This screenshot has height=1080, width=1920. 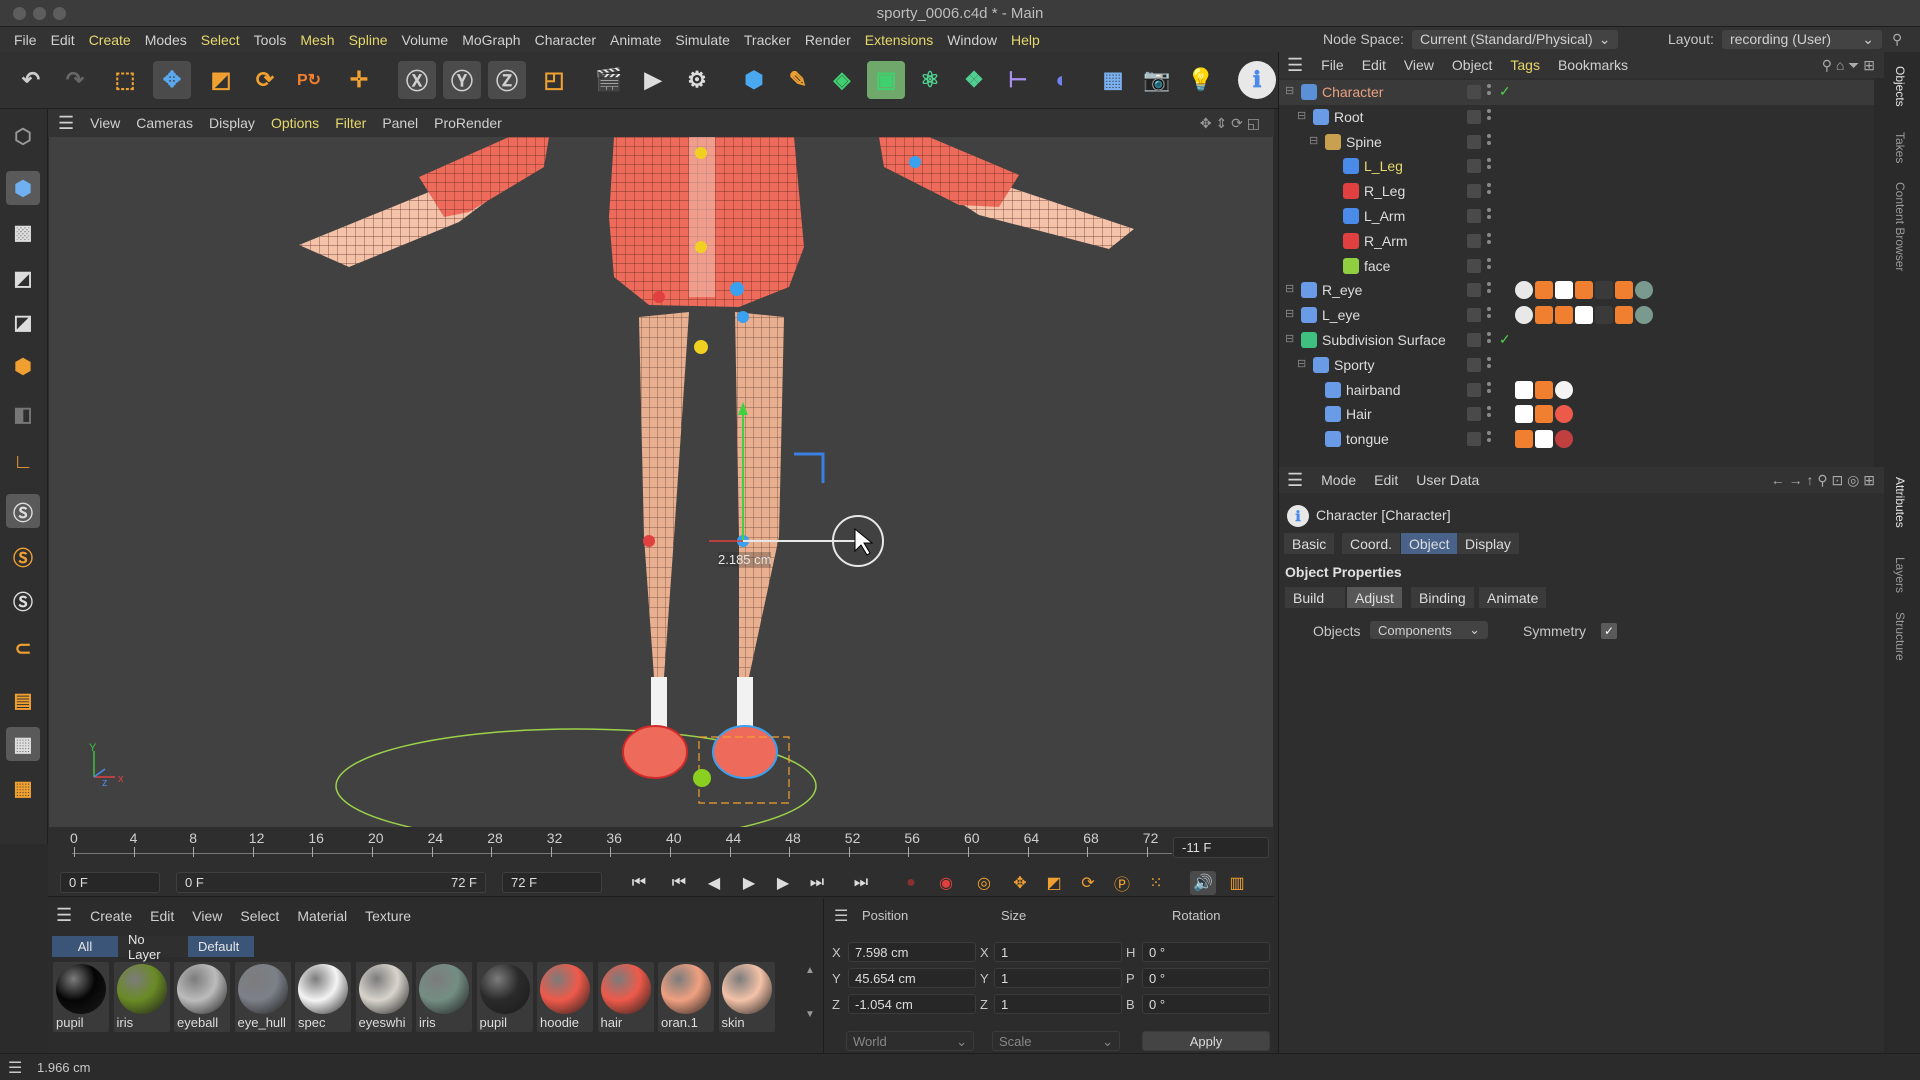 I want to click on object-menu-view: View, so click(x=1419, y=65).